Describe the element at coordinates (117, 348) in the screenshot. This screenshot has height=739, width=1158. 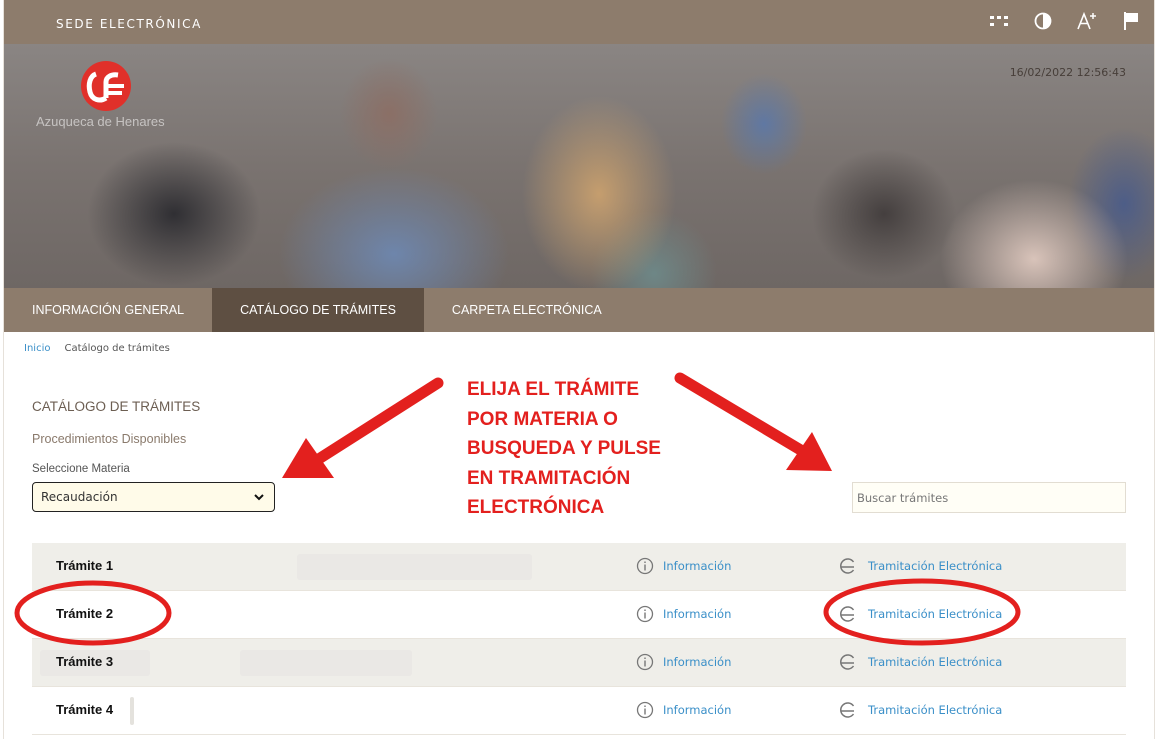
I see `breadcrumb-current: Catálogo de trámites` at that location.